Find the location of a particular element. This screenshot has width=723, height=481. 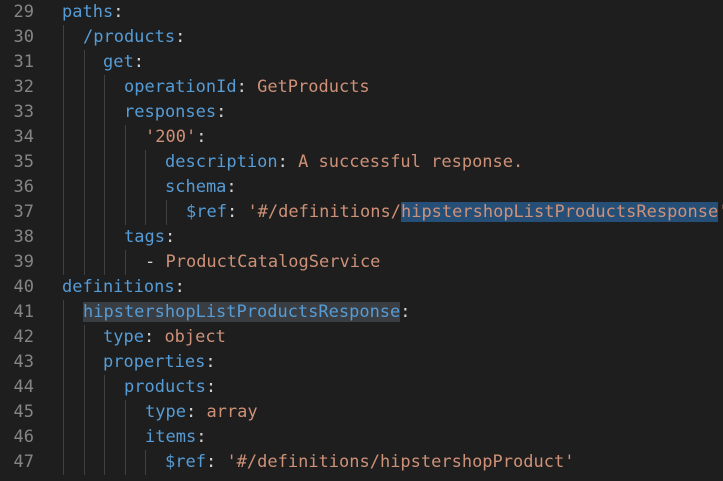

code-line: 32 operationId: GetProducts is located at coordinates (361, 87).